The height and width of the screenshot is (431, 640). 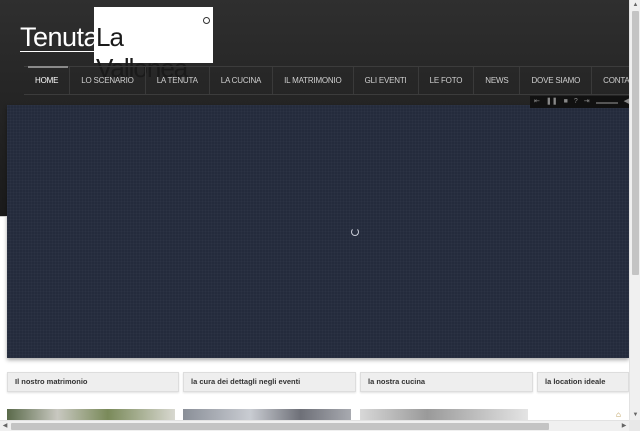 I want to click on header-edge, so click(x=3, y=216).